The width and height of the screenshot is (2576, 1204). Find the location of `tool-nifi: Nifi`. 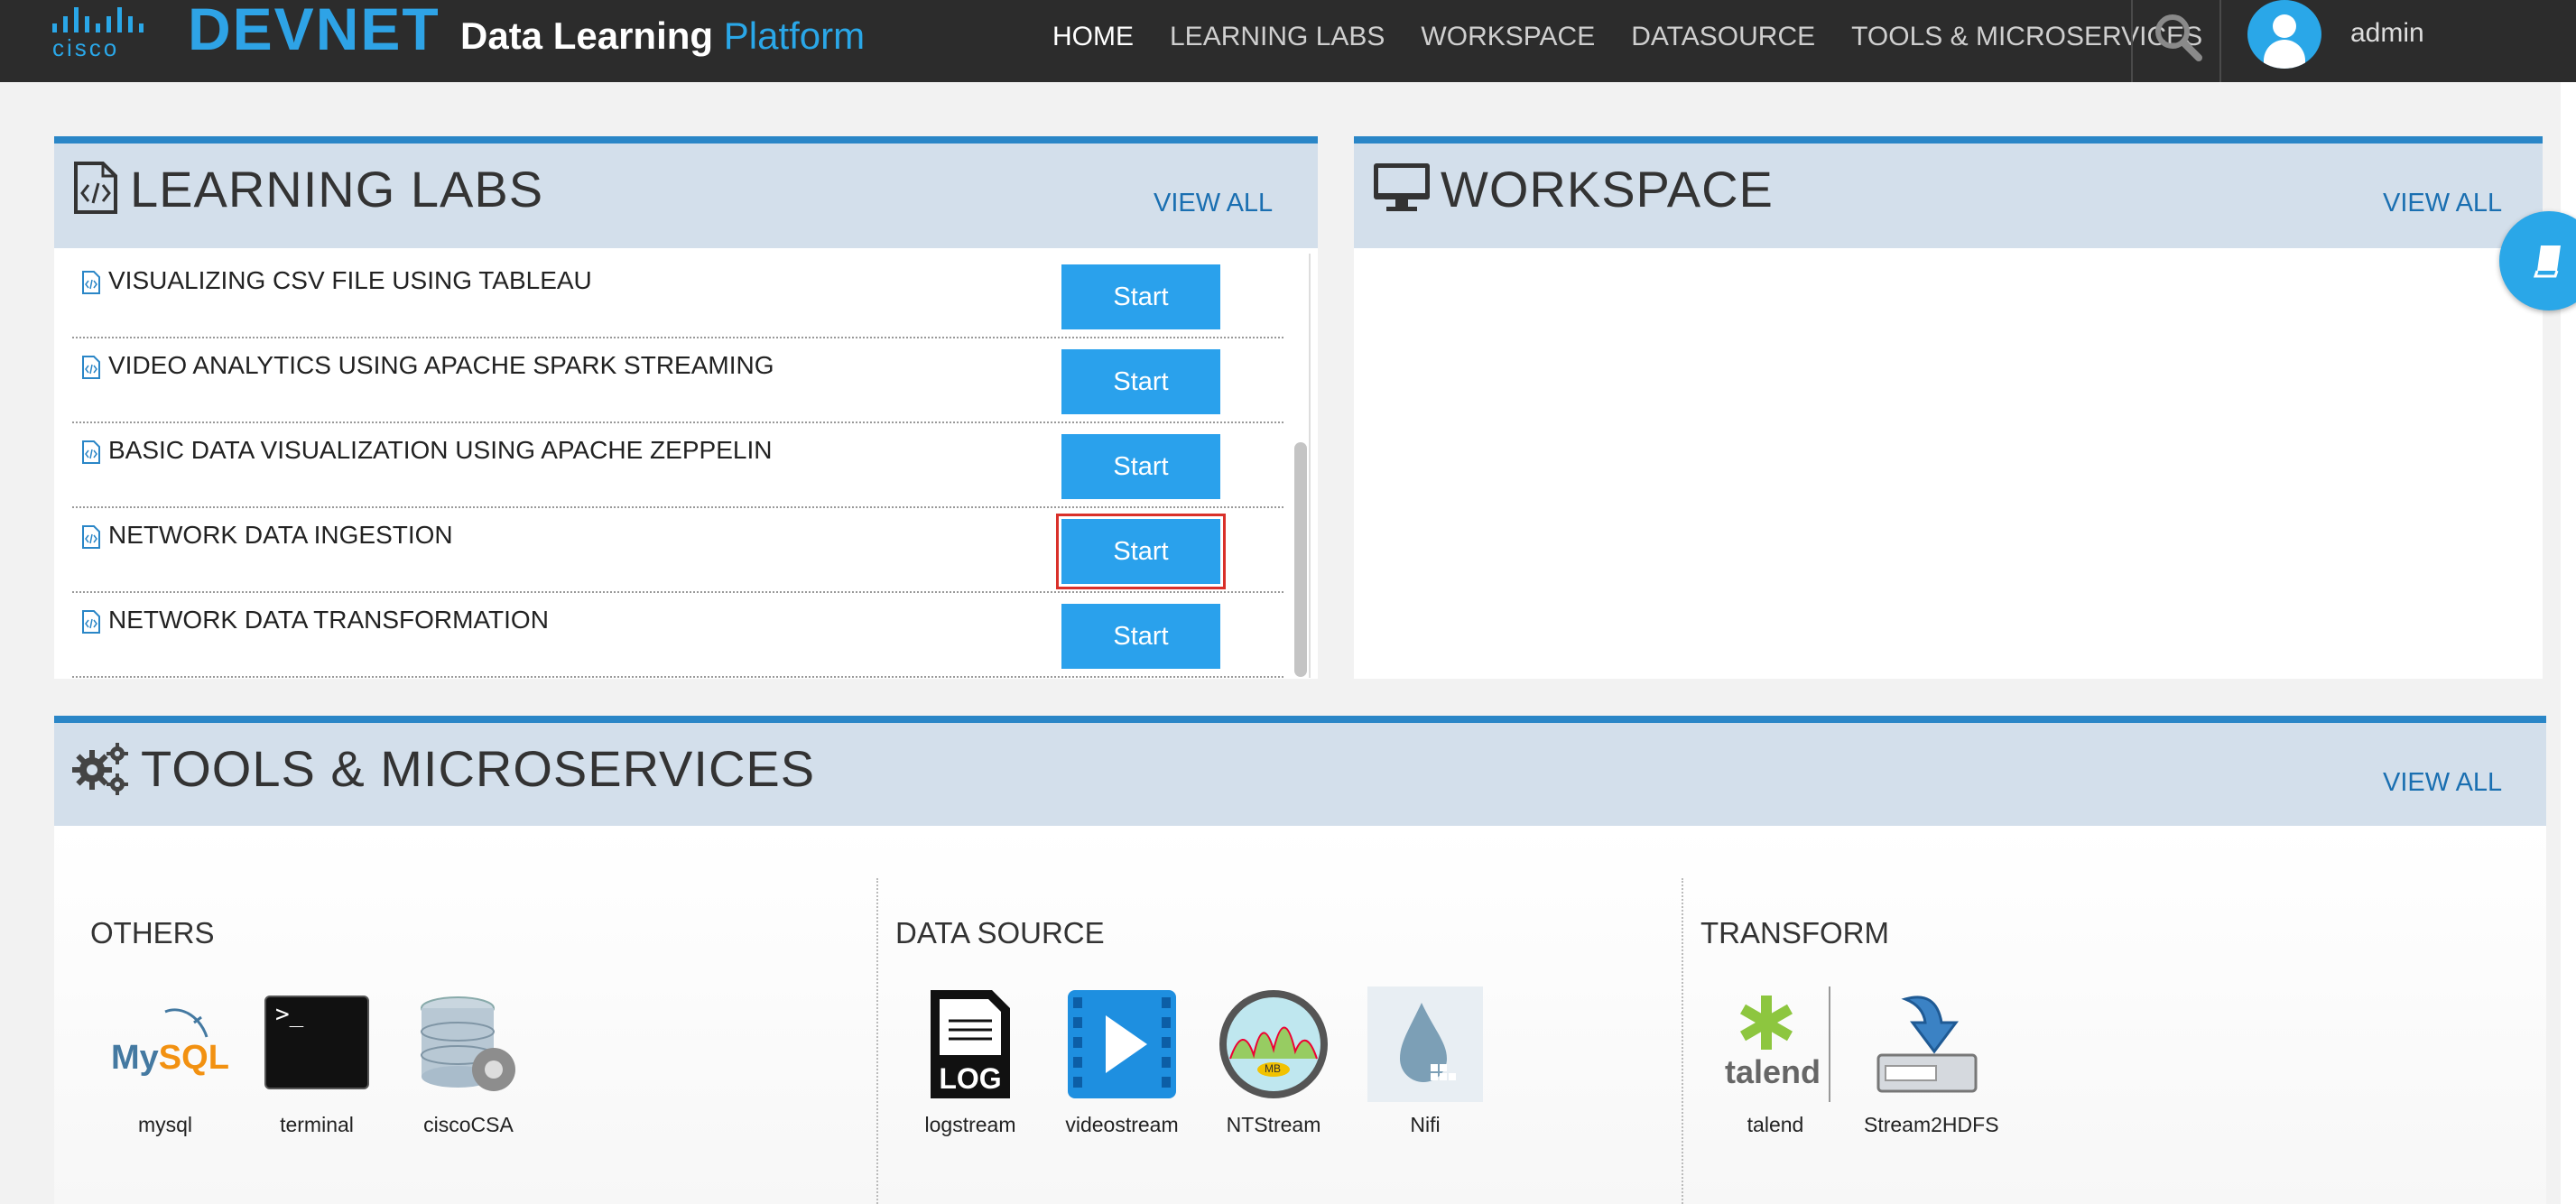

tool-nifi: Nifi is located at coordinates (1425, 1061).